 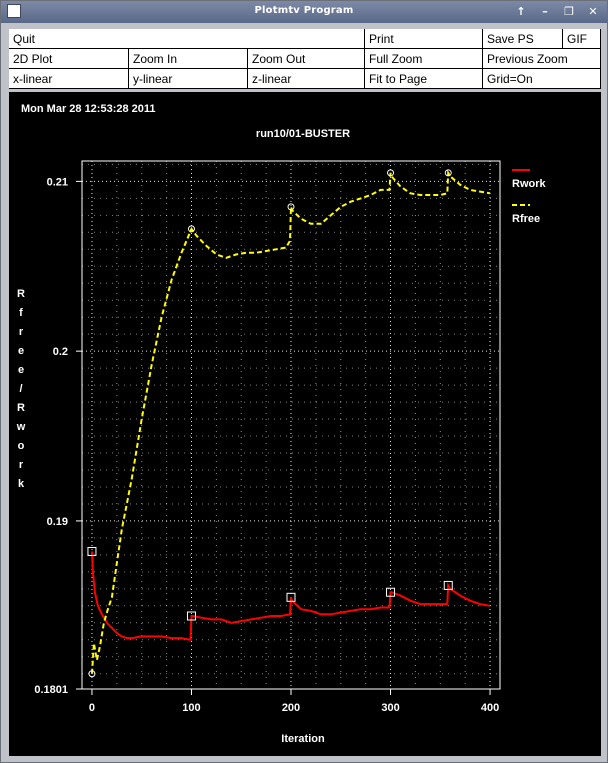 I want to click on x-linear-button: x-linear, so click(x=69, y=79).